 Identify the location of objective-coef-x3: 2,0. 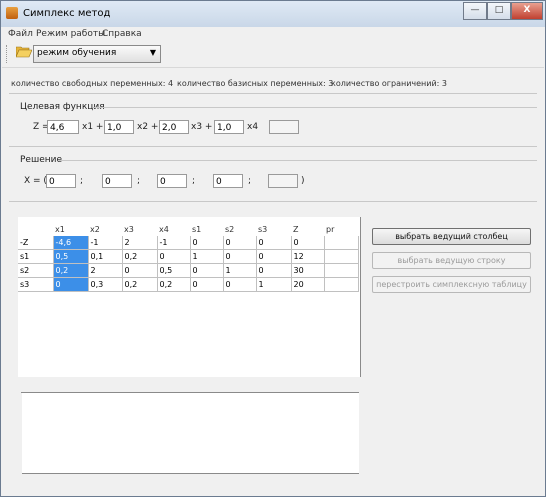
(174, 127).